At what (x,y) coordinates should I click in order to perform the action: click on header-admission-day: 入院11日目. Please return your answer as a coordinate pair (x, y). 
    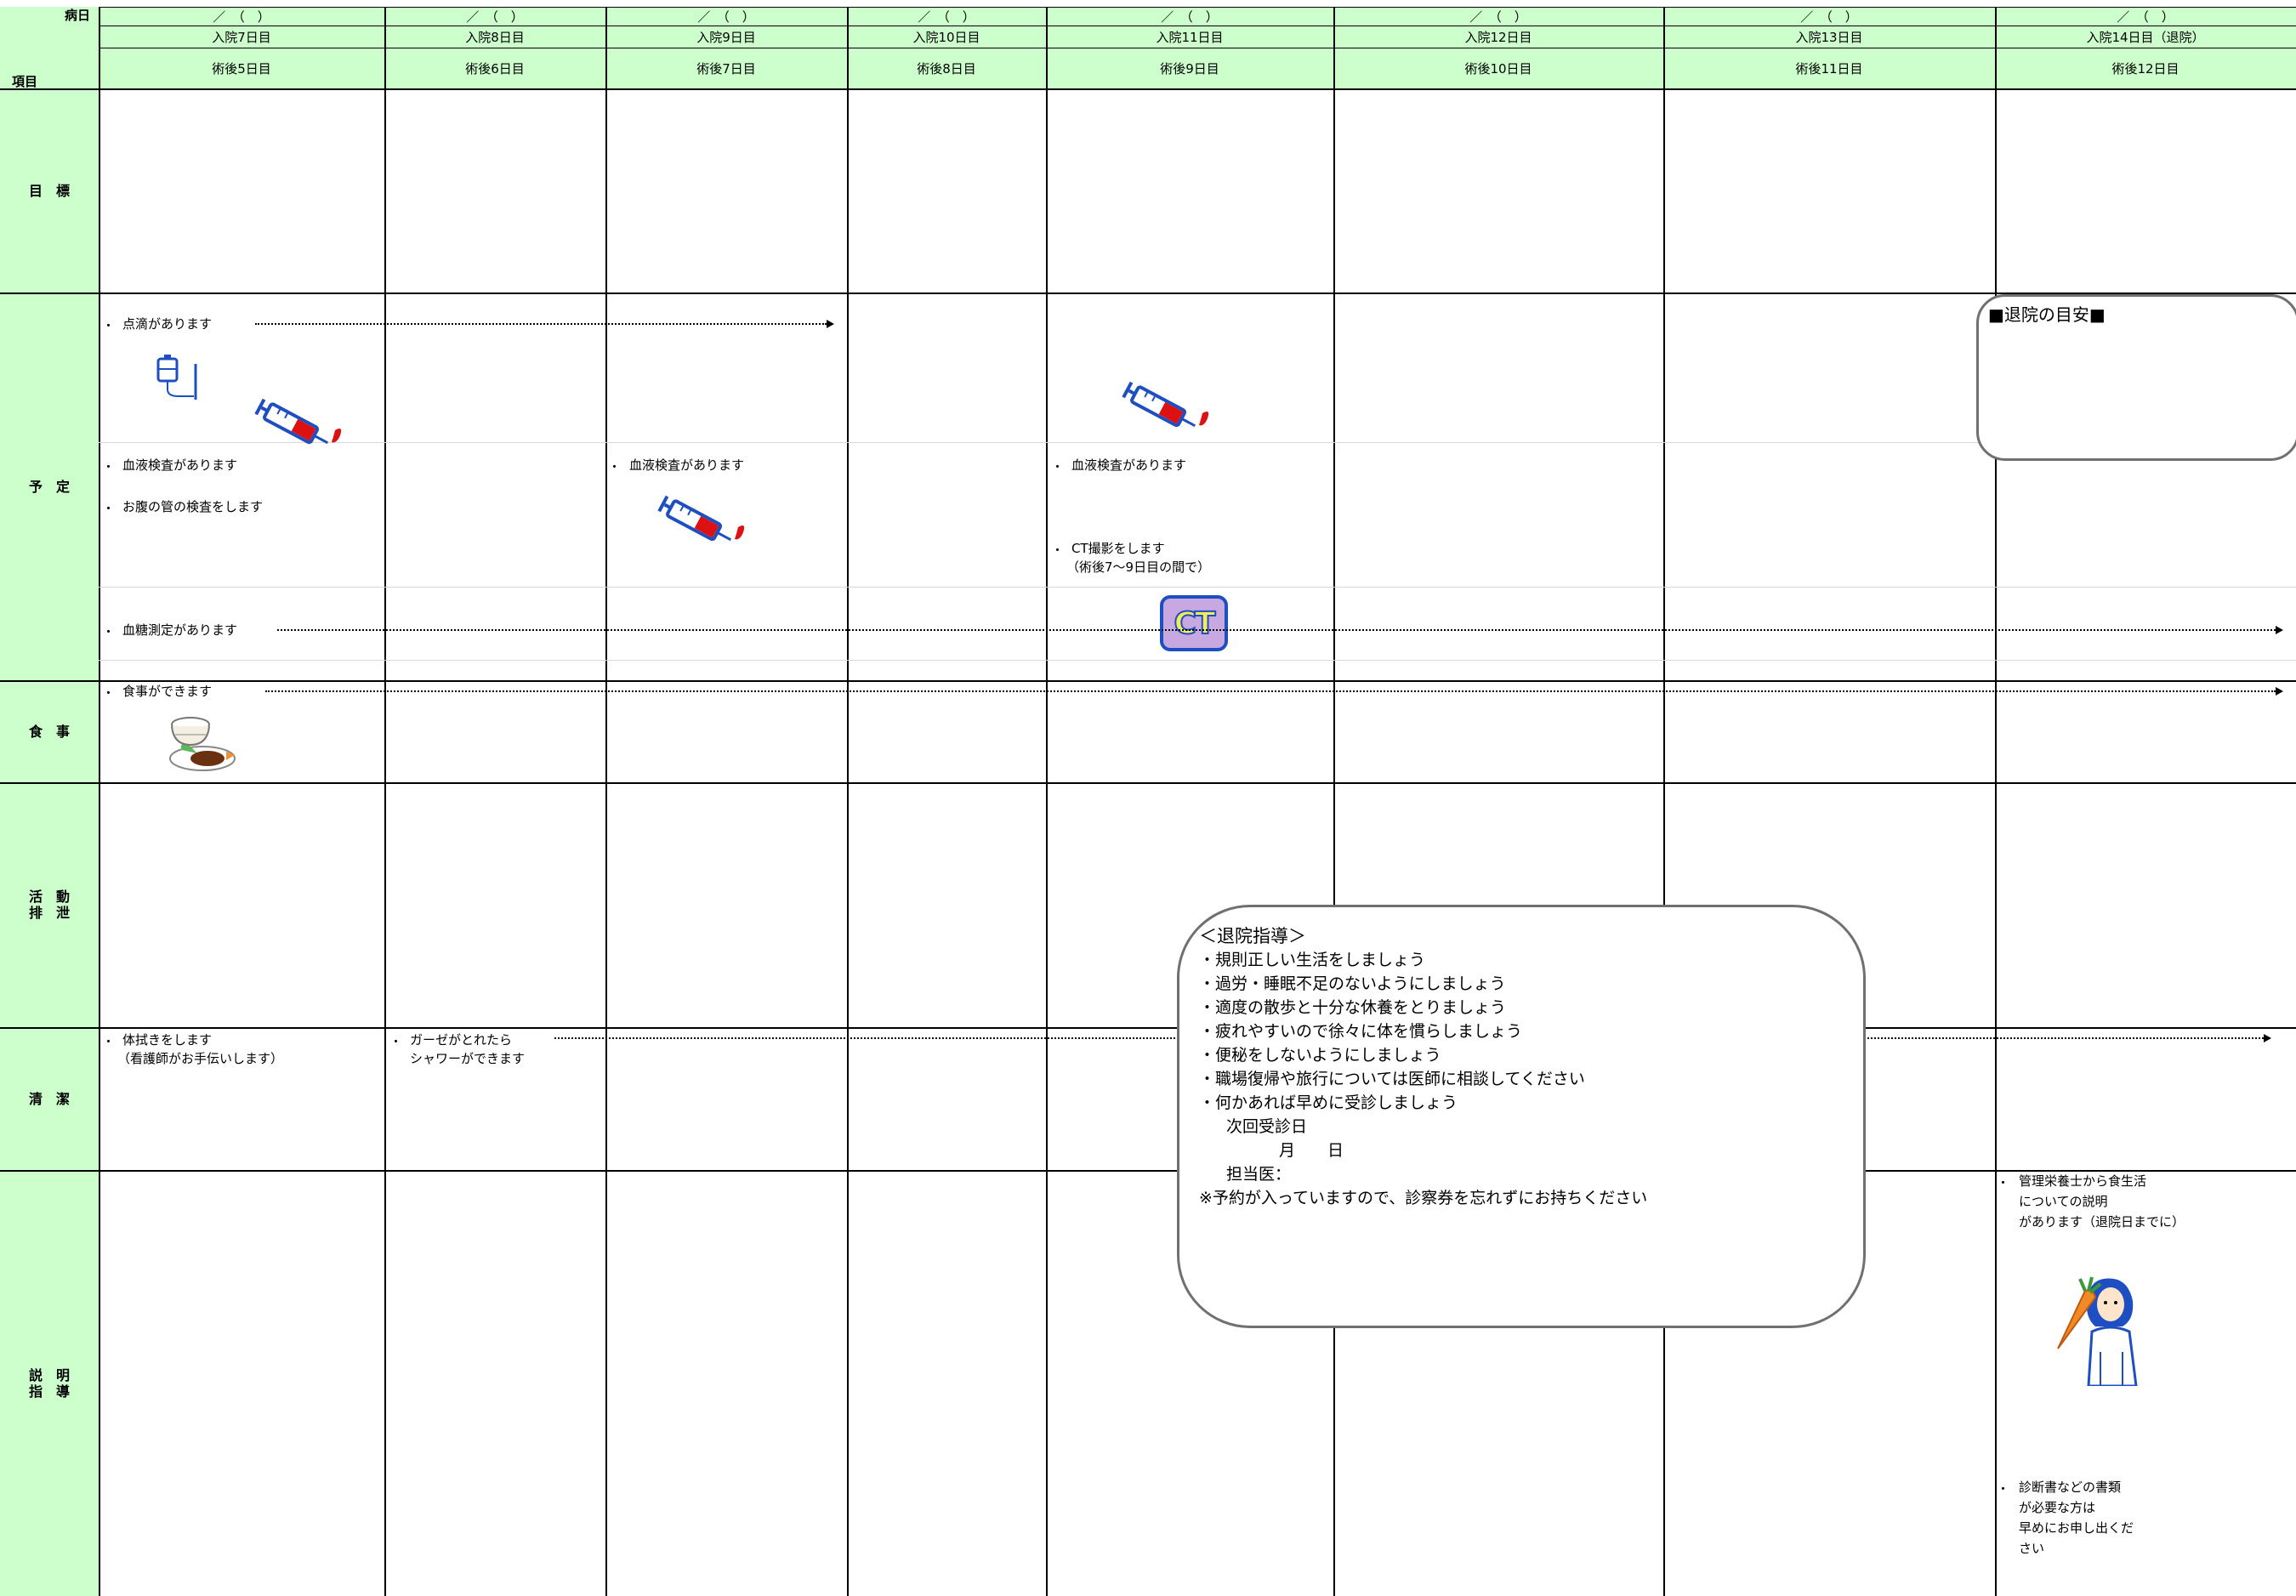
    Looking at the image, I should click on (1189, 37).